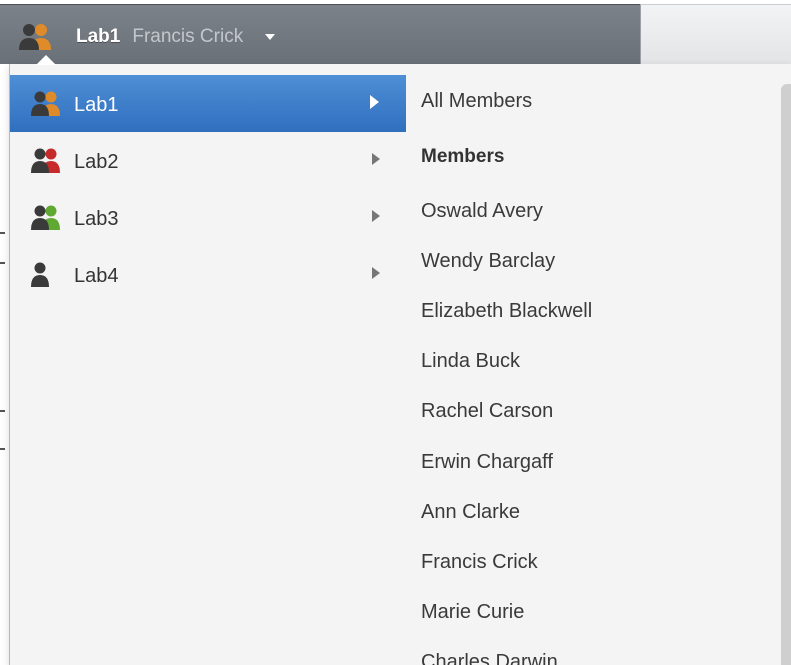 This screenshot has height=665, width=791. I want to click on group-switcher-button: Lab1 Francis Crick, so click(145, 37).